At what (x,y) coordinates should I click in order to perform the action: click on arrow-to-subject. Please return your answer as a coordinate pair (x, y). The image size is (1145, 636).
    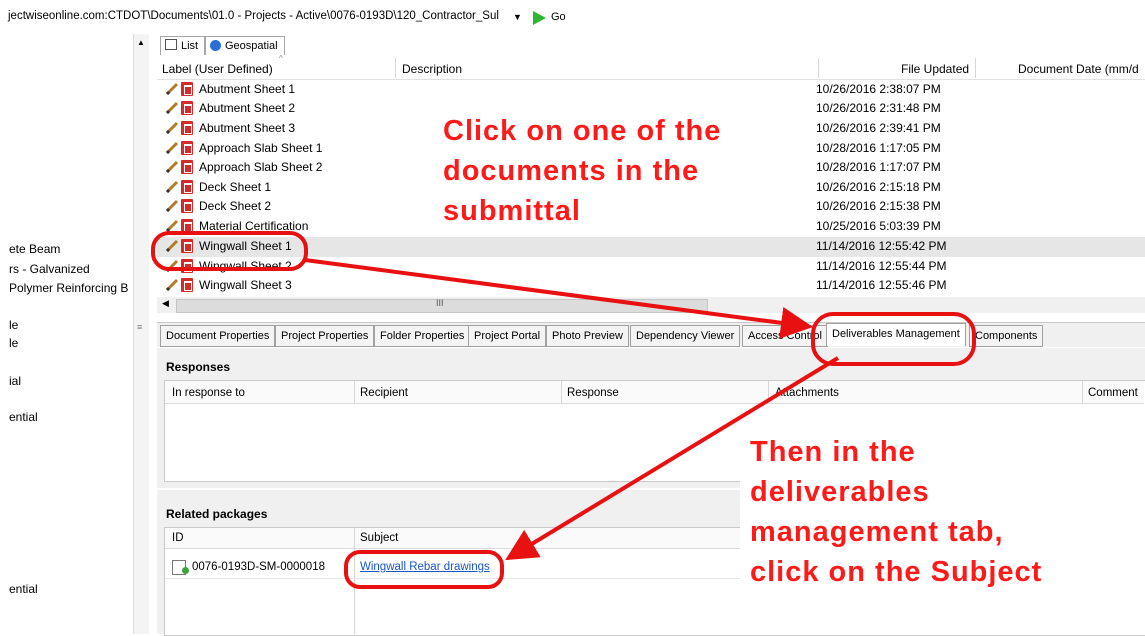
    Looking at the image, I should click on (672, 458).